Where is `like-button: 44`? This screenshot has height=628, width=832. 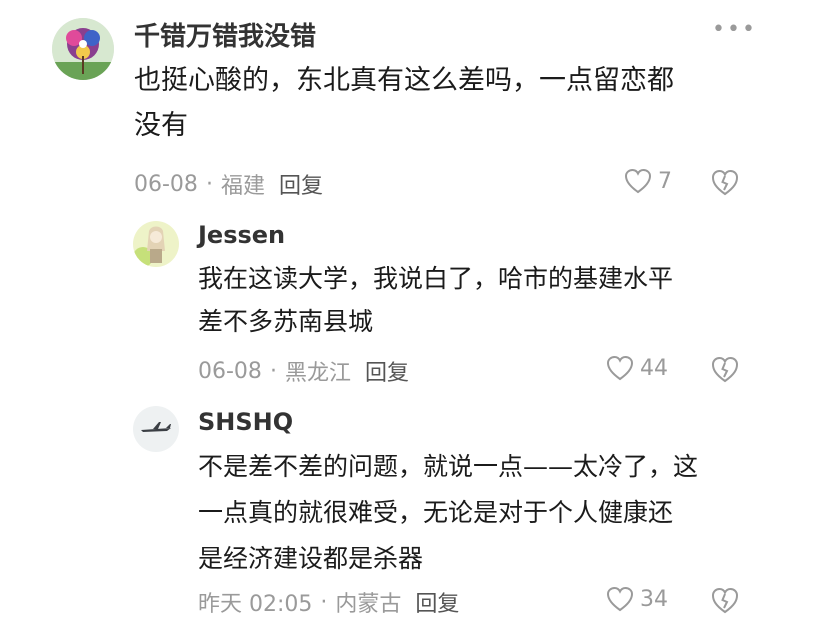
like-button: 44 is located at coordinates (637, 368).